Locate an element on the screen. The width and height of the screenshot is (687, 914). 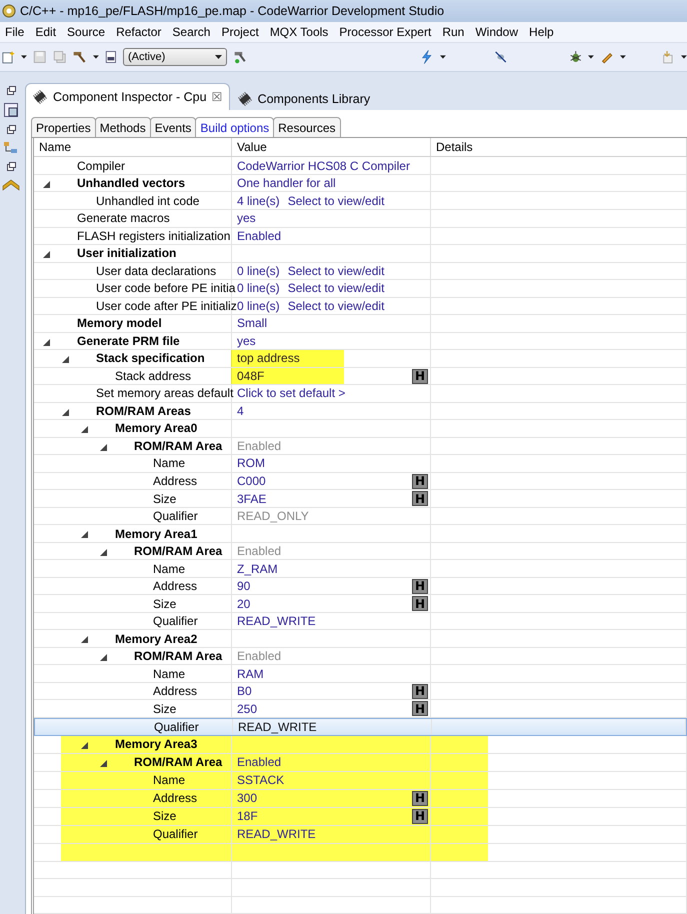
inspector-tab: Resources is located at coordinates (306, 127).